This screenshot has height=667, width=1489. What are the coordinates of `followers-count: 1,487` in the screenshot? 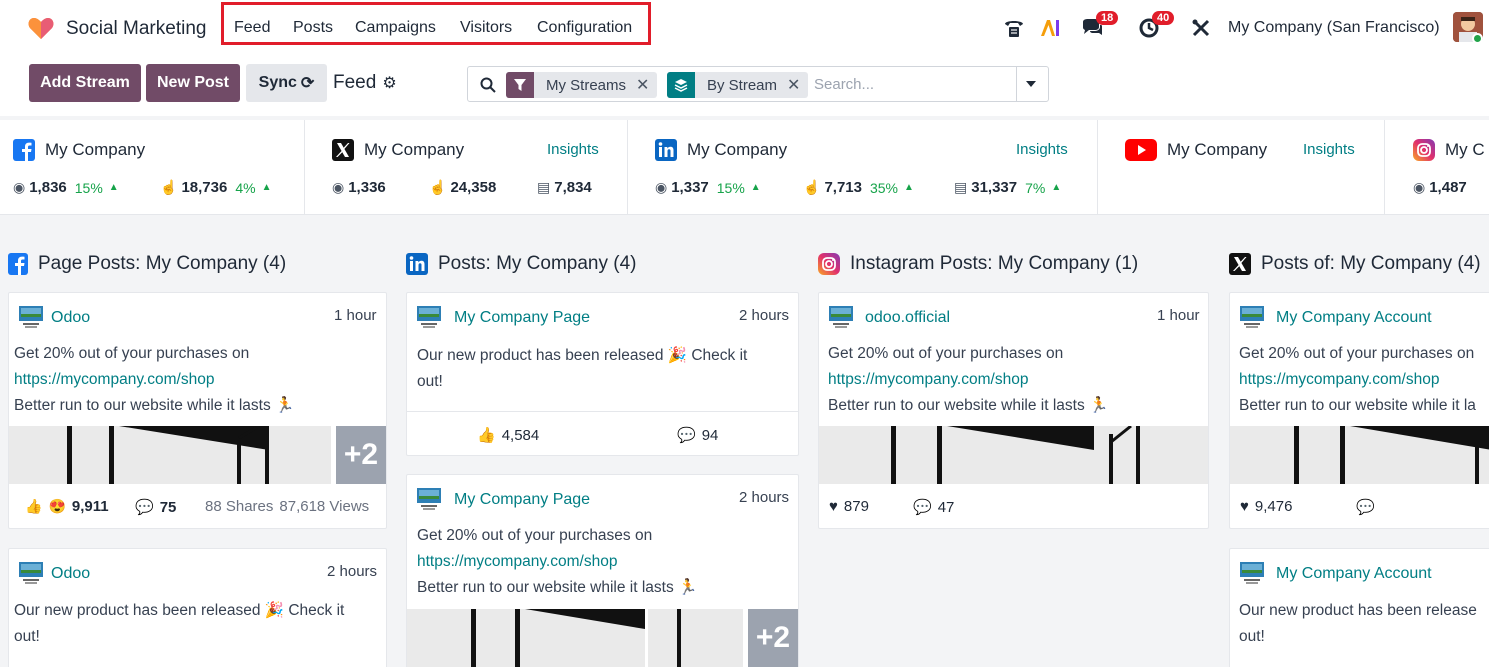 It's located at (1448, 187).